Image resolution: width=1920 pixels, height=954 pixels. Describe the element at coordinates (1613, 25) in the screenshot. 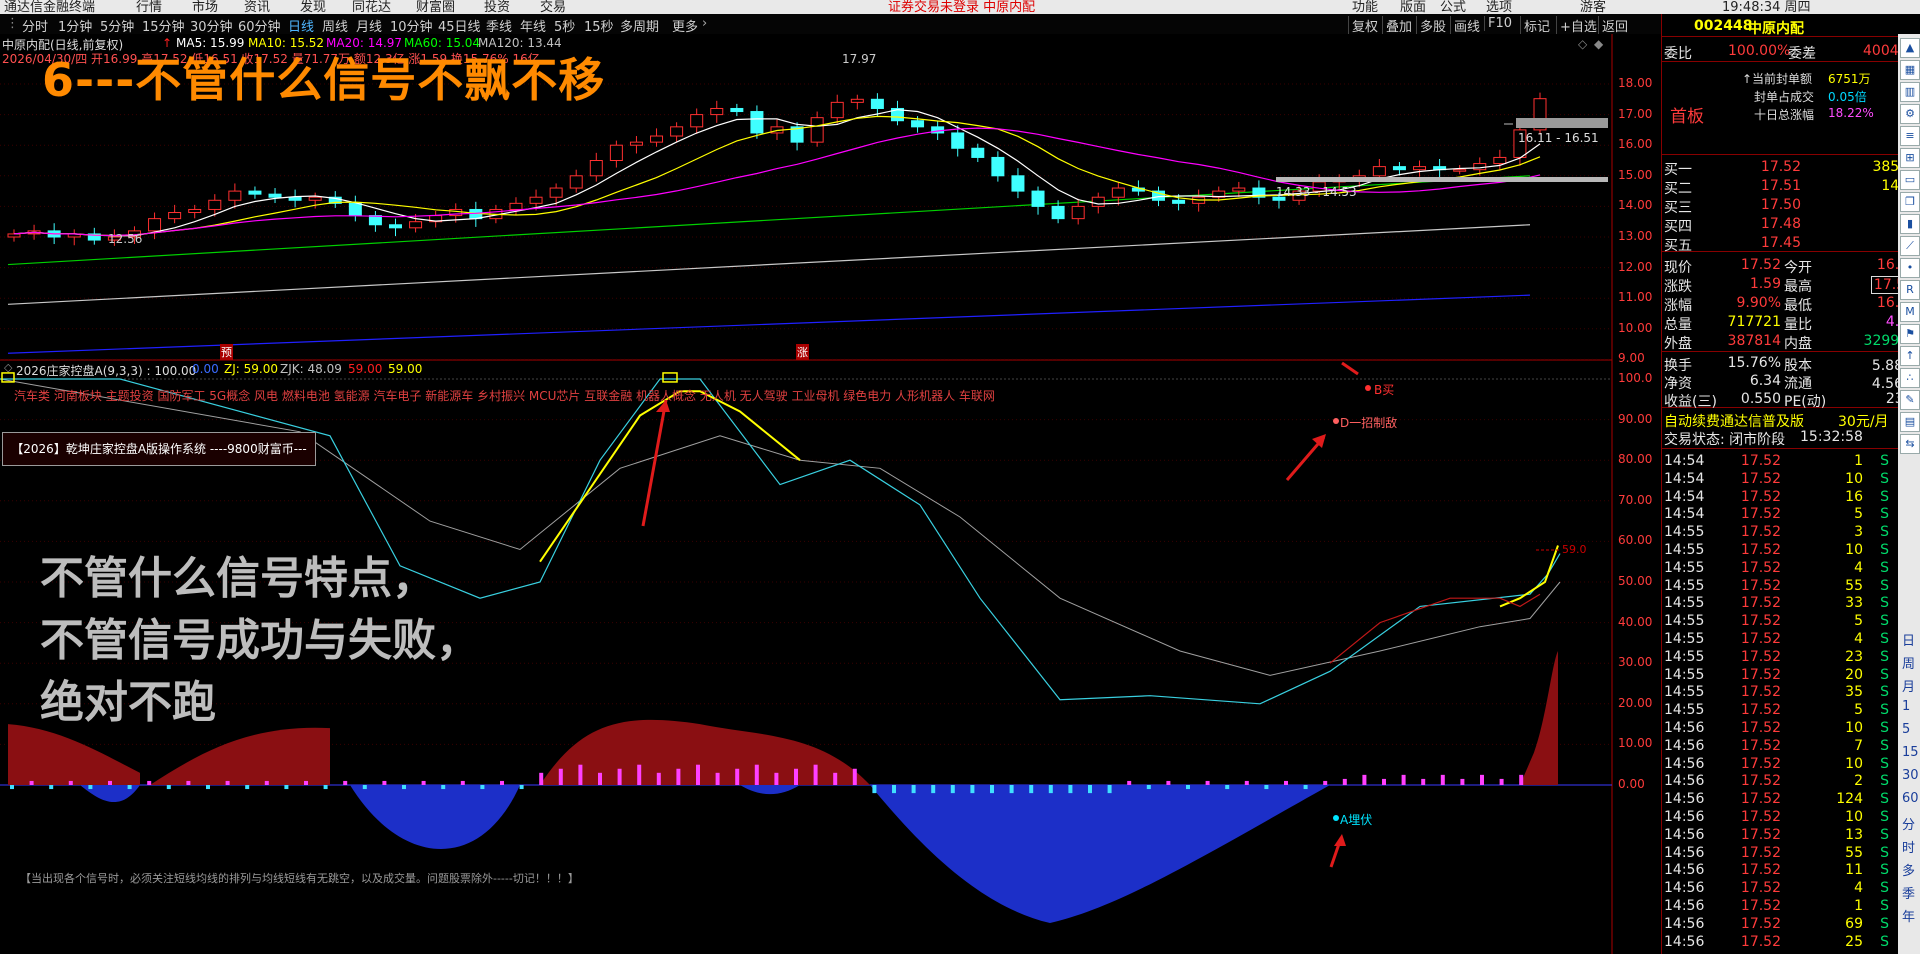

I see `btn-back: 返回` at that location.